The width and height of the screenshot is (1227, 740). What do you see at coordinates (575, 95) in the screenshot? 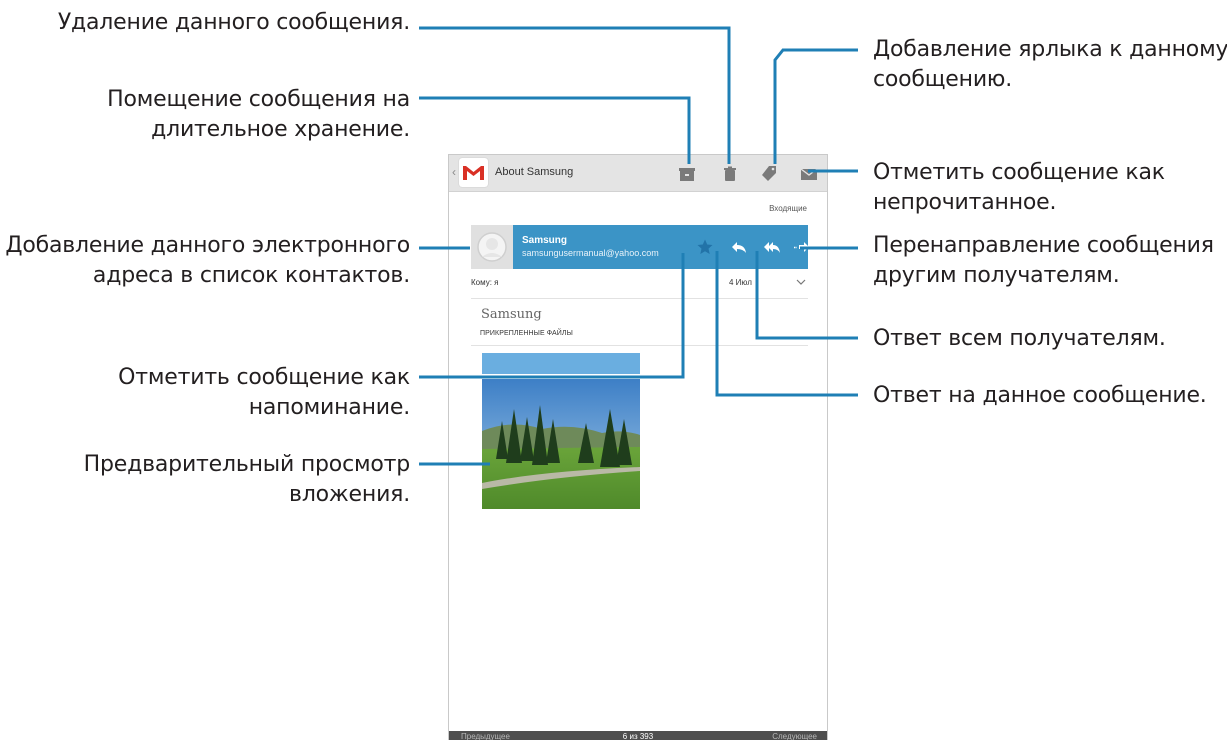
I see `leader-line-delete` at bounding box center [575, 95].